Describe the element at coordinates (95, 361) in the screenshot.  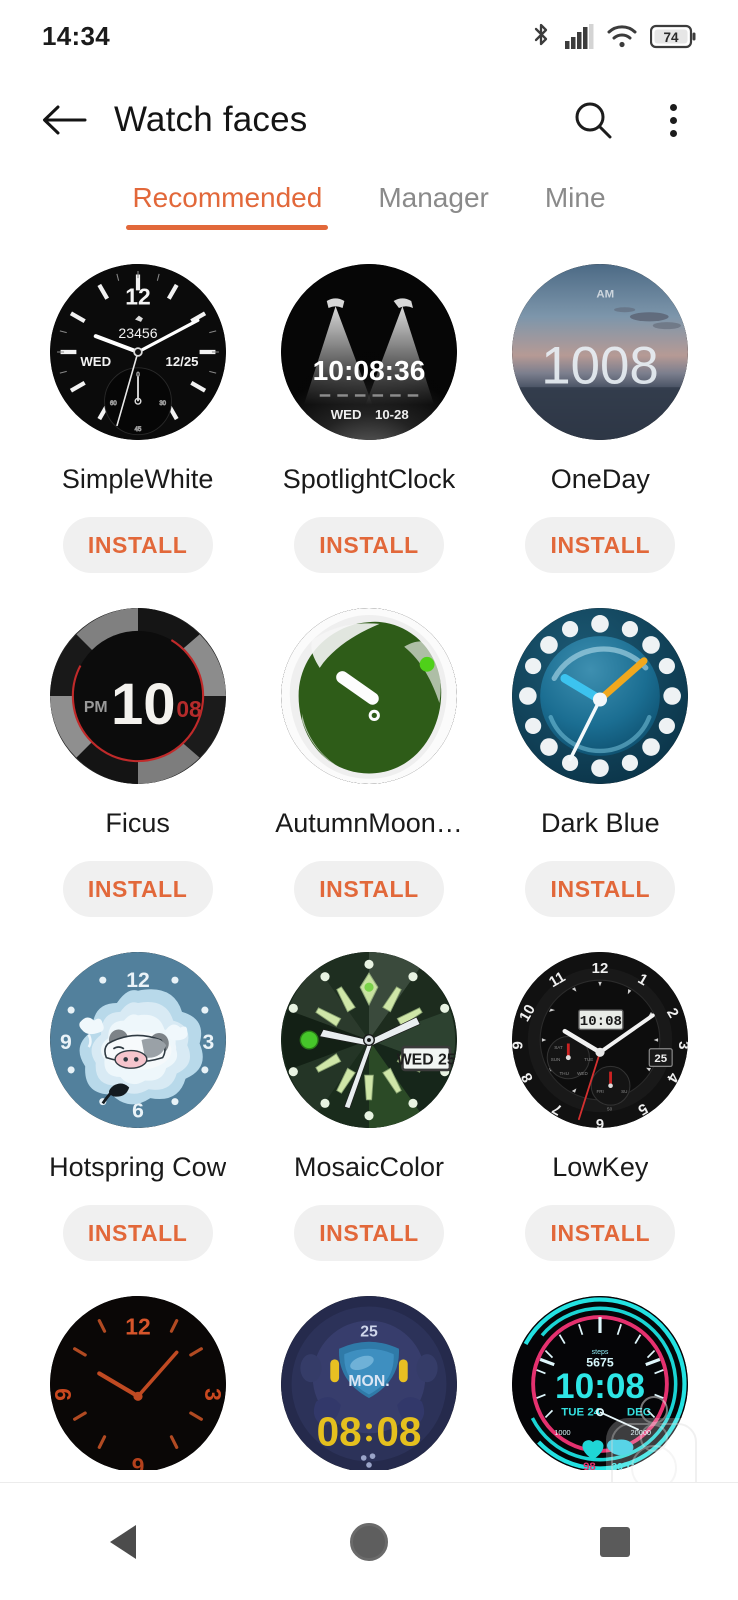
I see `svg-text: WED` at that location.